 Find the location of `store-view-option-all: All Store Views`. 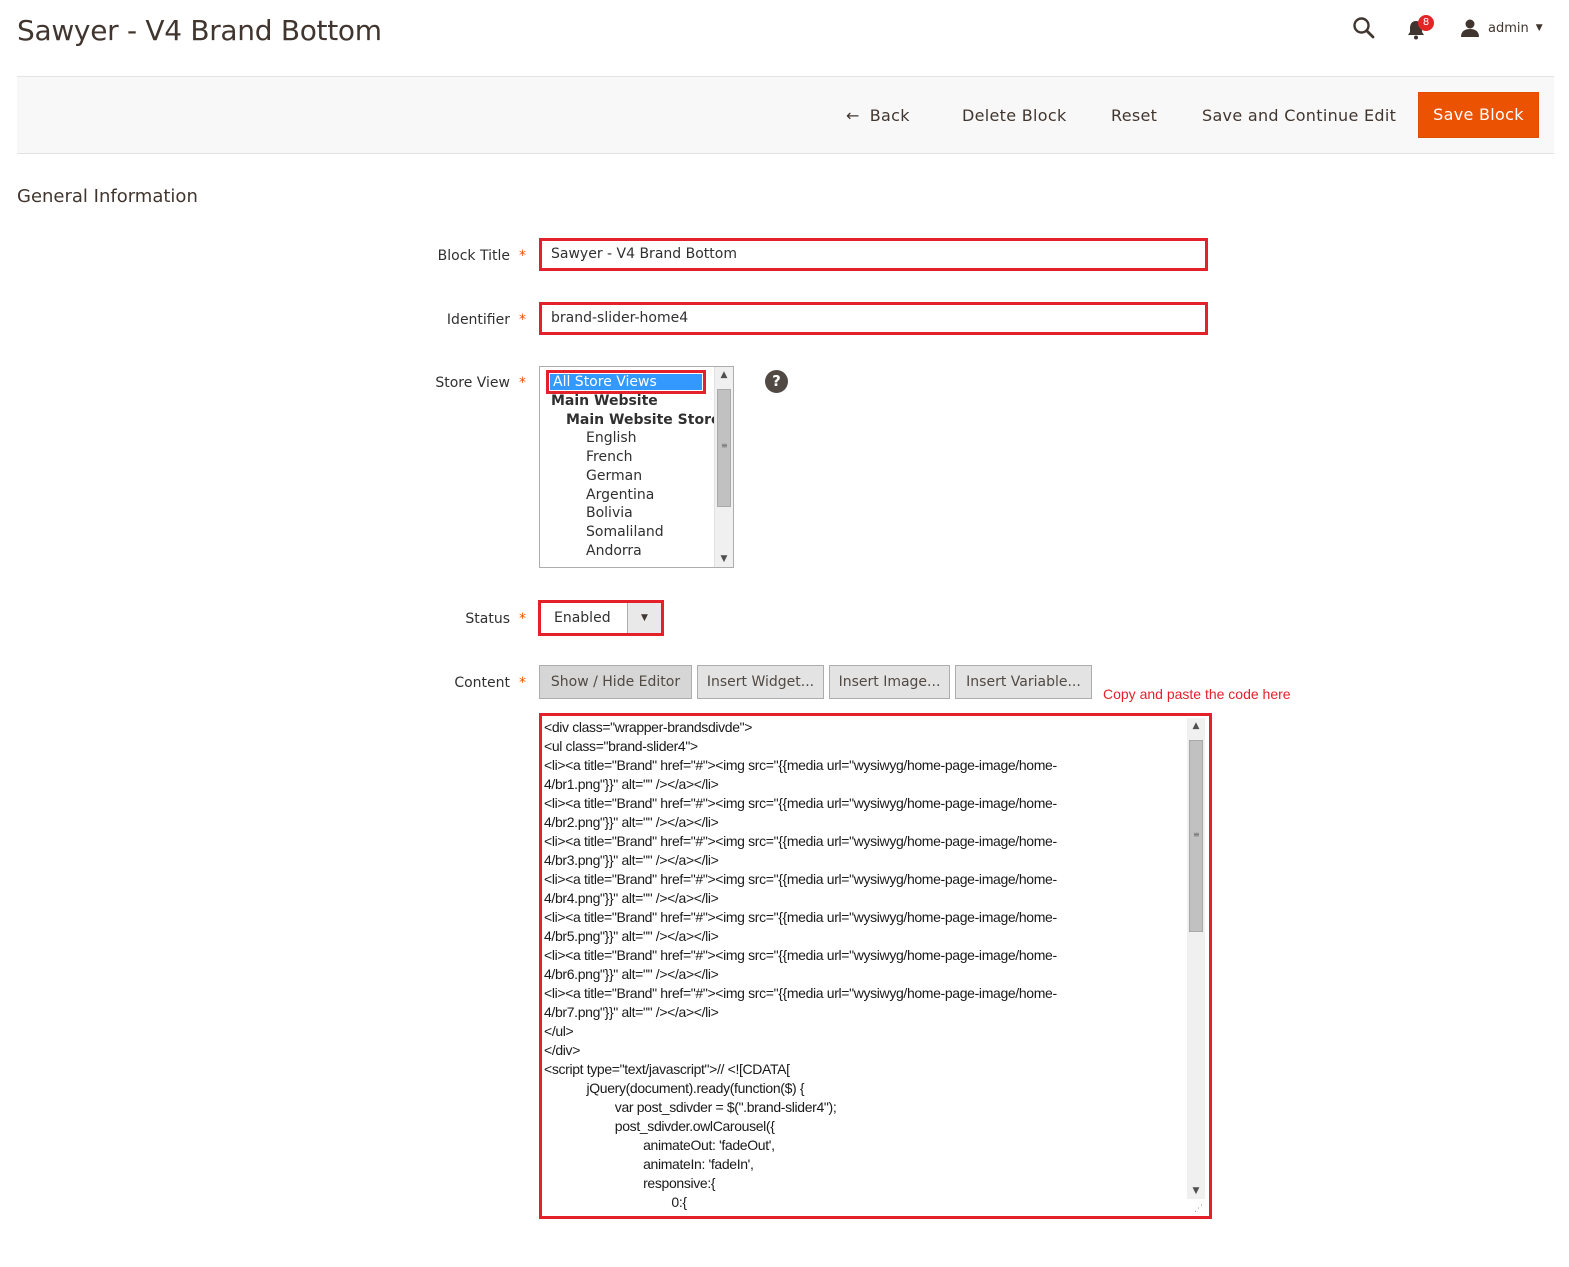

store-view-option-all: All Store Views is located at coordinates (626, 382).